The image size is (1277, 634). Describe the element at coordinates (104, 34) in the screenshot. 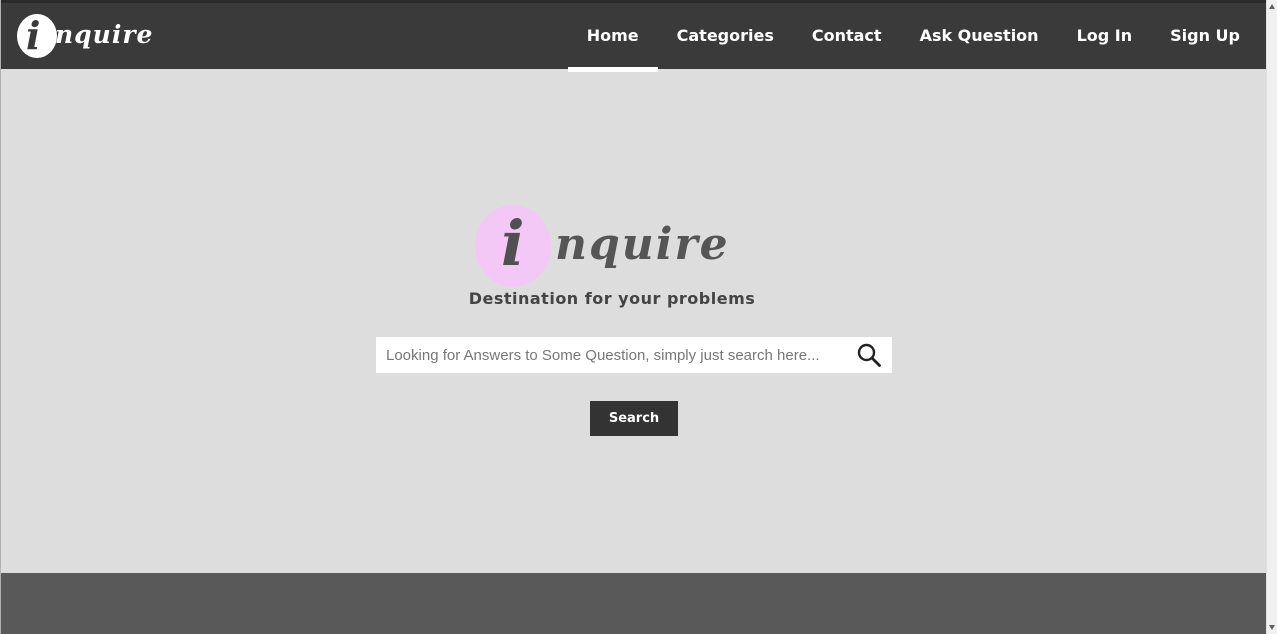

I see `logo-text: nquire` at that location.